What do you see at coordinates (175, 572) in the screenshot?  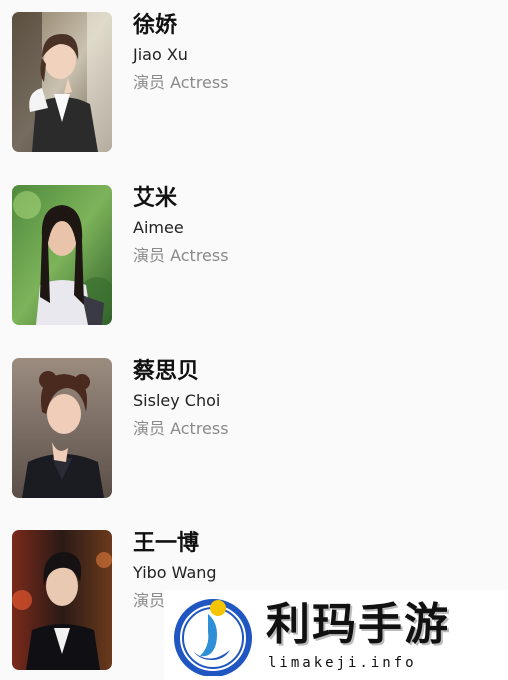 I see `cast-name-en: Yibo Wang` at bounding box center [175, 572].